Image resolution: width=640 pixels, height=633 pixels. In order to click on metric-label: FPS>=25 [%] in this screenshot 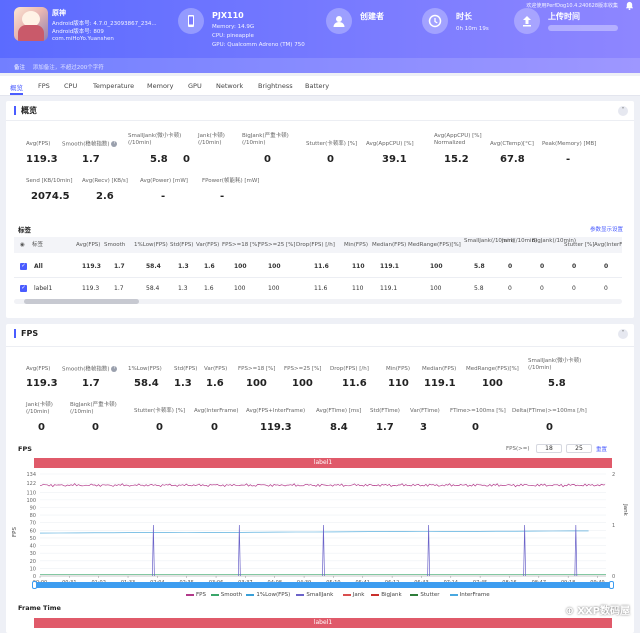, I will do `click(303, 369)`.